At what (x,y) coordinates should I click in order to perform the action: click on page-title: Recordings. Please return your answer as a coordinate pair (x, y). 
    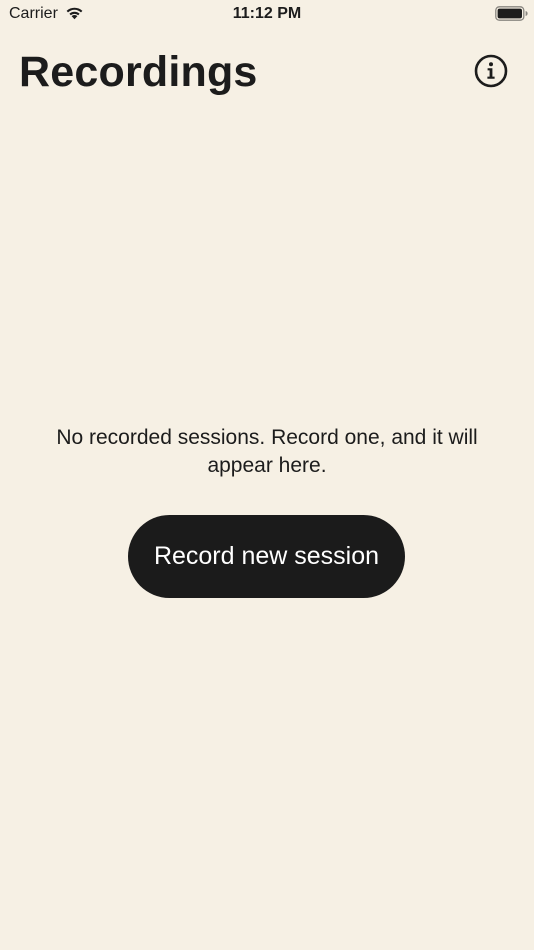
    Looking at the image, I should click on (138, 72).